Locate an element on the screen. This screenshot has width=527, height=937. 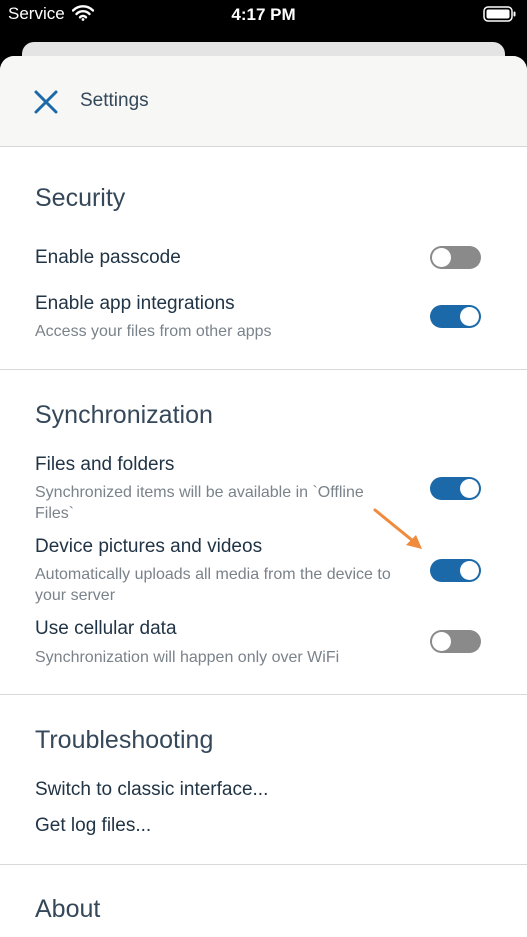
close-button is located at coordinates (46, 102).